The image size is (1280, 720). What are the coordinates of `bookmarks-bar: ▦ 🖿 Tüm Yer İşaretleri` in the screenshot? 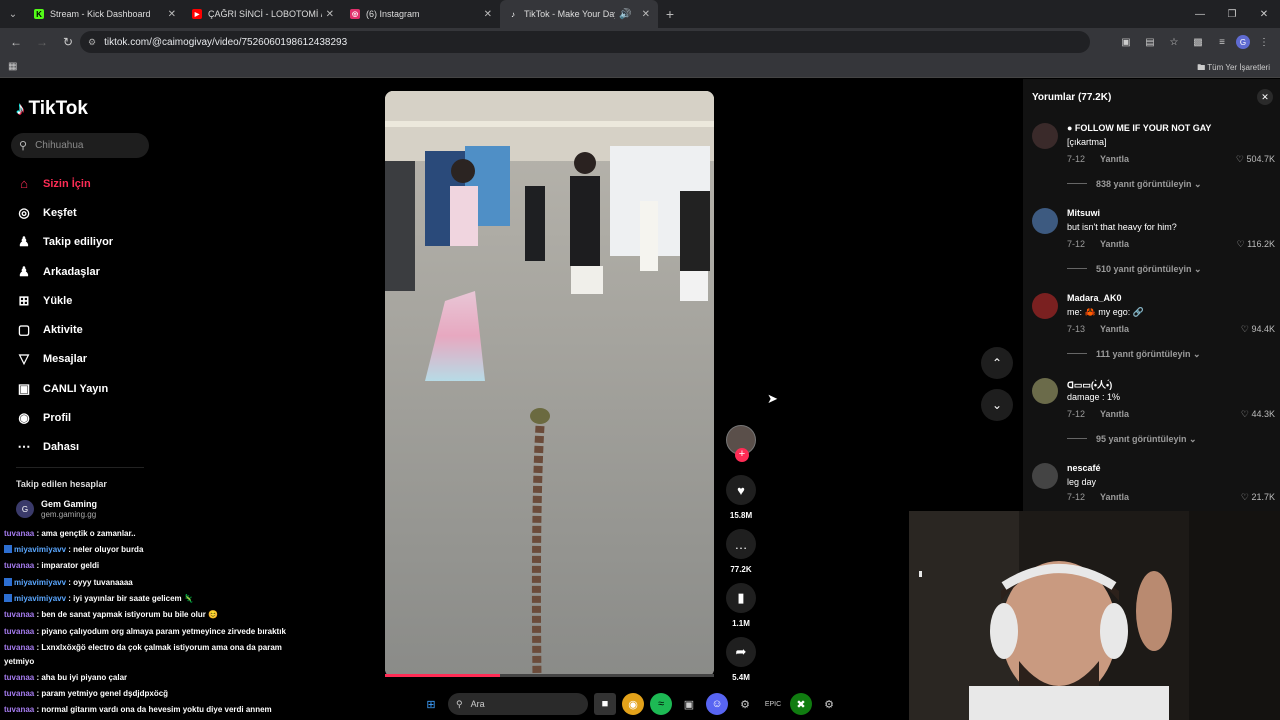 It's located at (640, 67).